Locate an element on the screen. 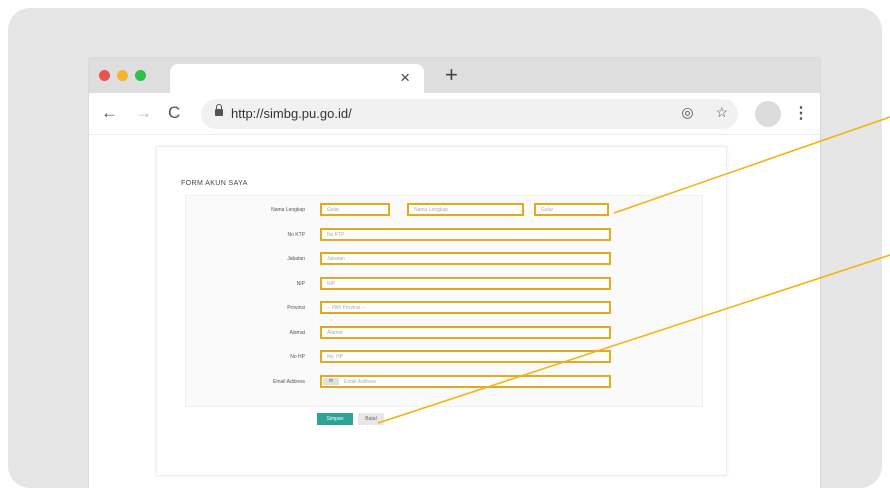  callout-line-name-fields is located at coordinates (751, 165).